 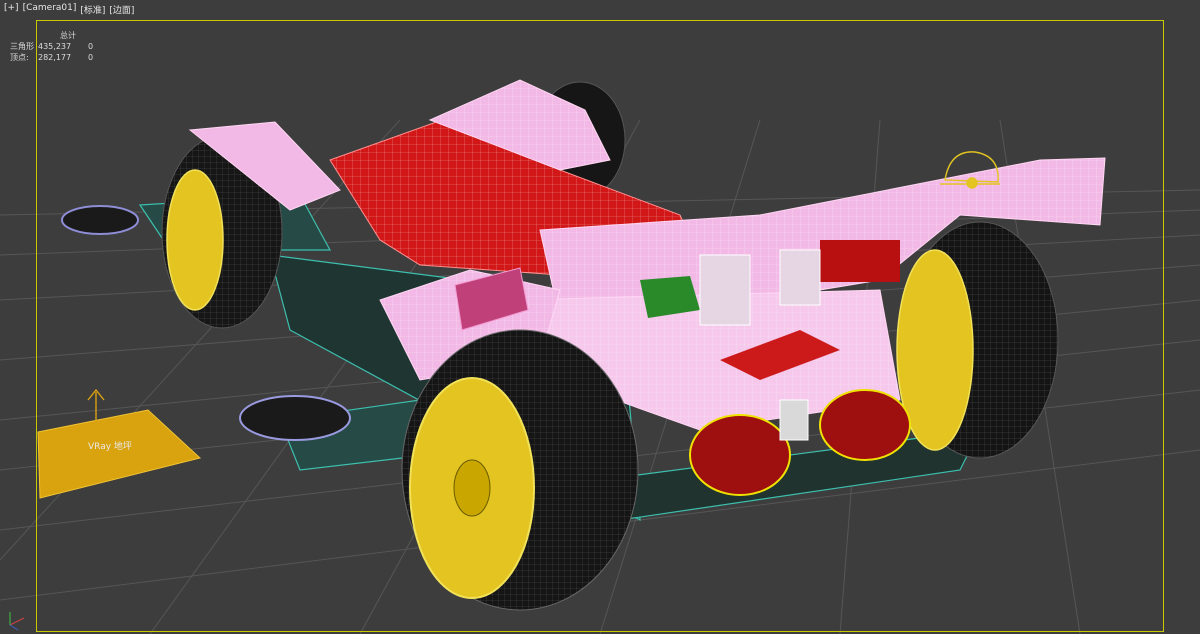 I want to click on left-roller-front, so click(x=100, y=220).